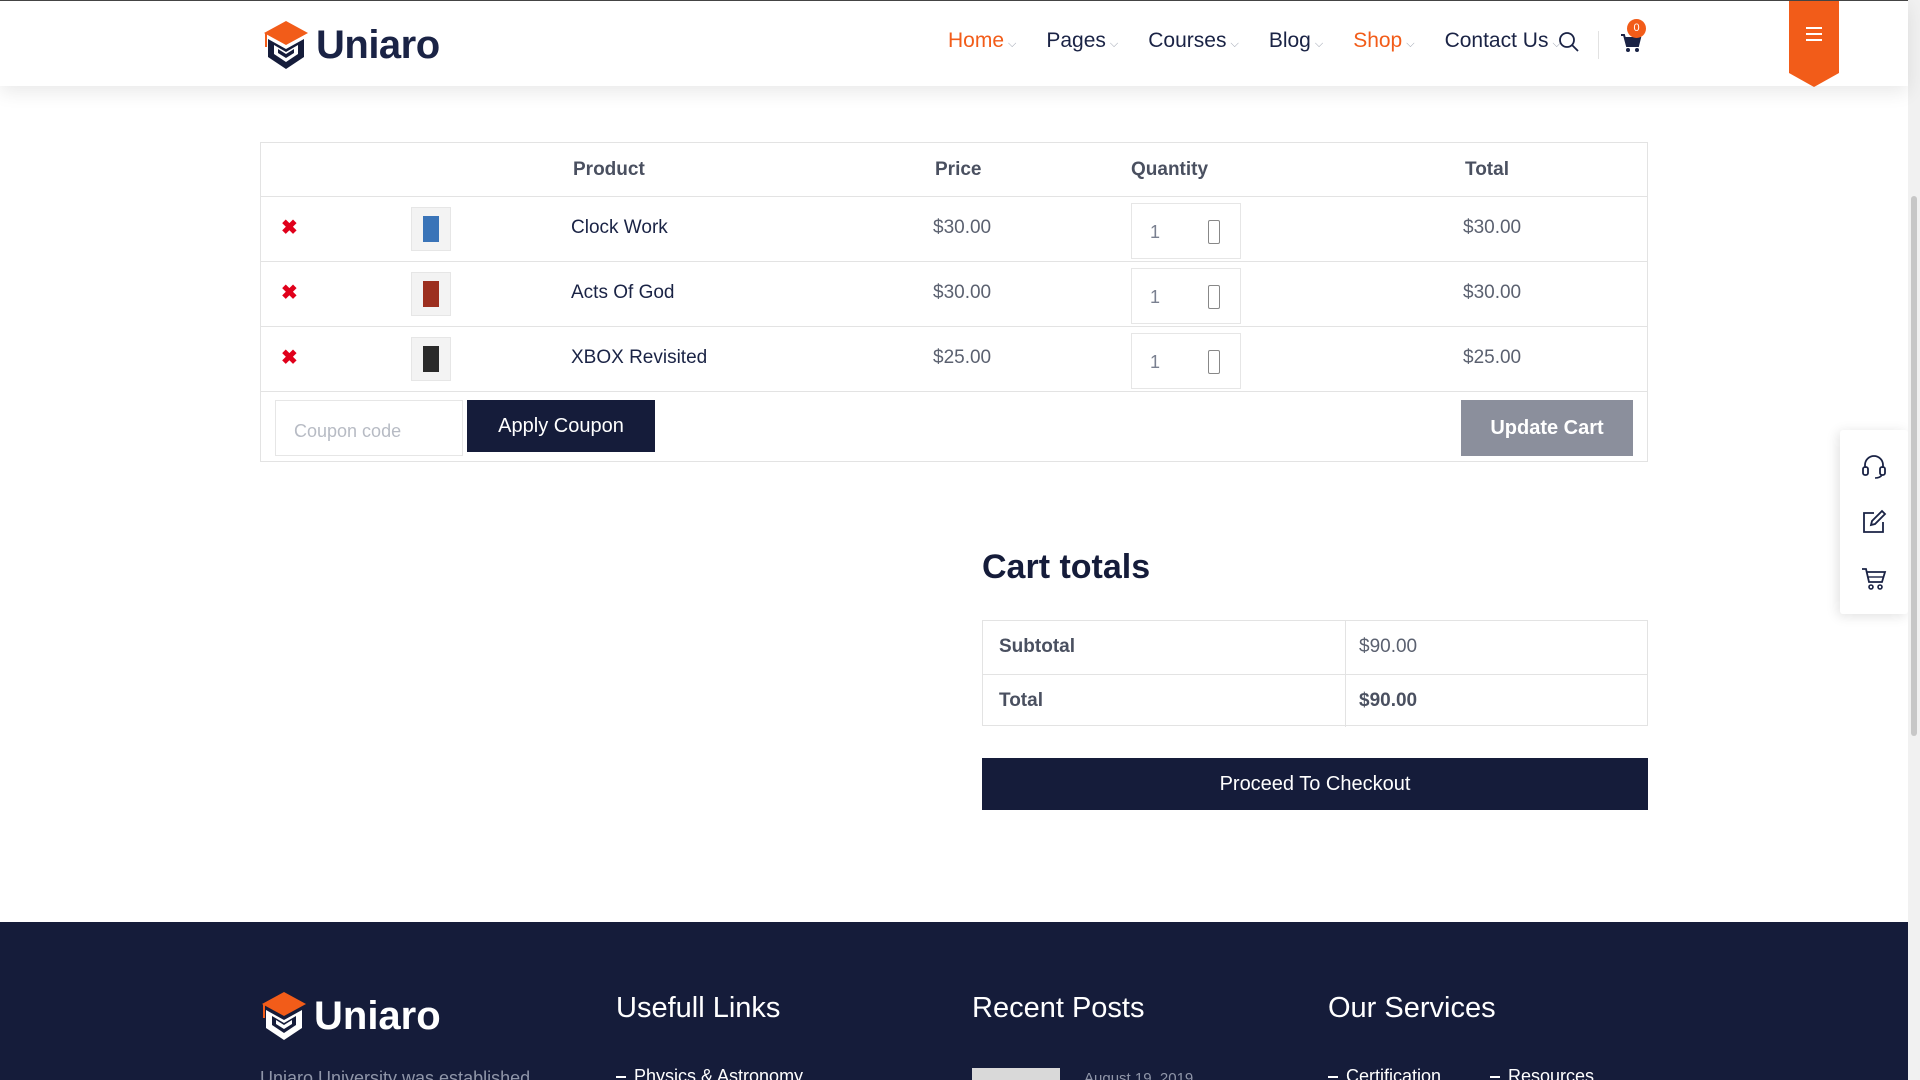 The image size is (1920, 1080). What do you see at coordinates (698, 1008) in the screenshot?
I see `footer-heading-useful-links: Usefull Links` at bounding box center [698, 1008].